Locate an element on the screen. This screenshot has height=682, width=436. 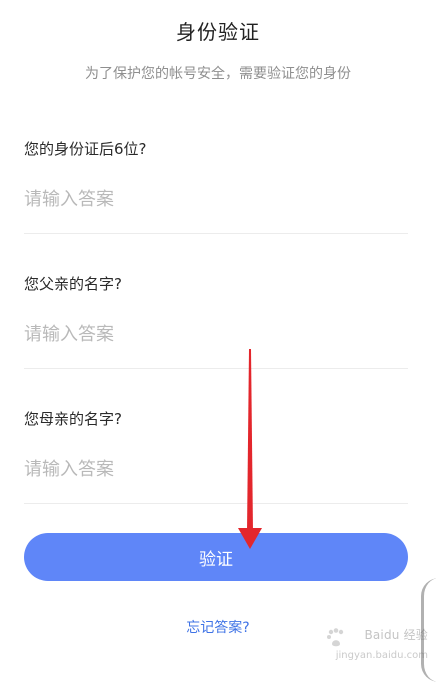
answer-input-father-name is located at coordinates (216, 334).